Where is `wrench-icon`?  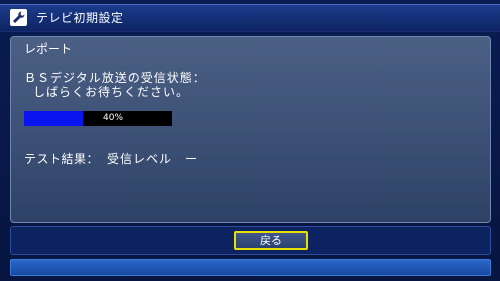
wrench-icon is located at coordinates (18, 17).